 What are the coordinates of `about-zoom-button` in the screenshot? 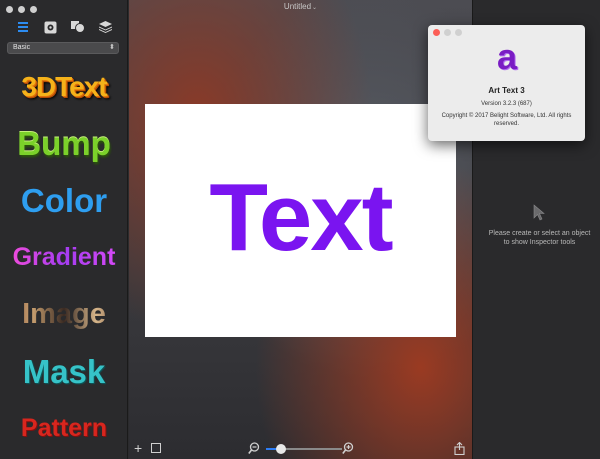 It's located at (458, 32).